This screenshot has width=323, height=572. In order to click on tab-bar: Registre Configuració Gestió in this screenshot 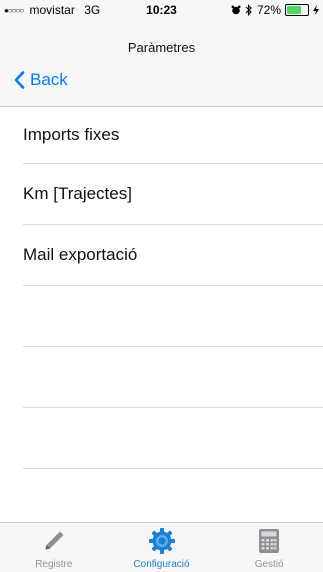, I will do `click(161, 547)`.